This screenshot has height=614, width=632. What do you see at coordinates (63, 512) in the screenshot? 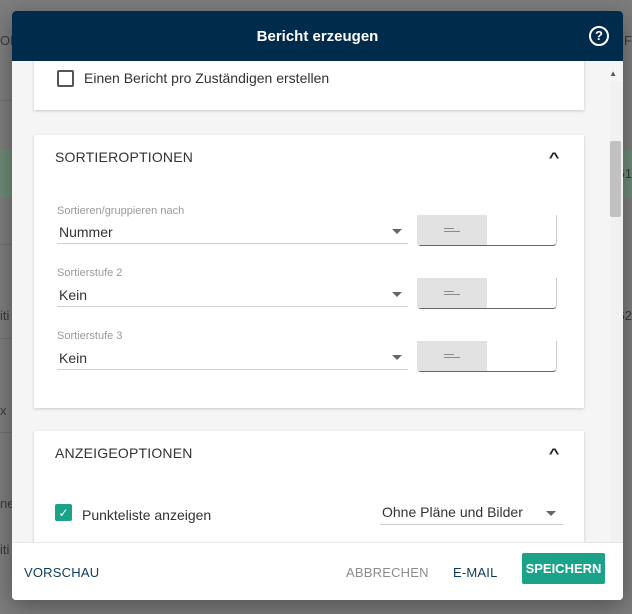
I see `point-list-checkbox: ✓` at bounding box center [63, 512].